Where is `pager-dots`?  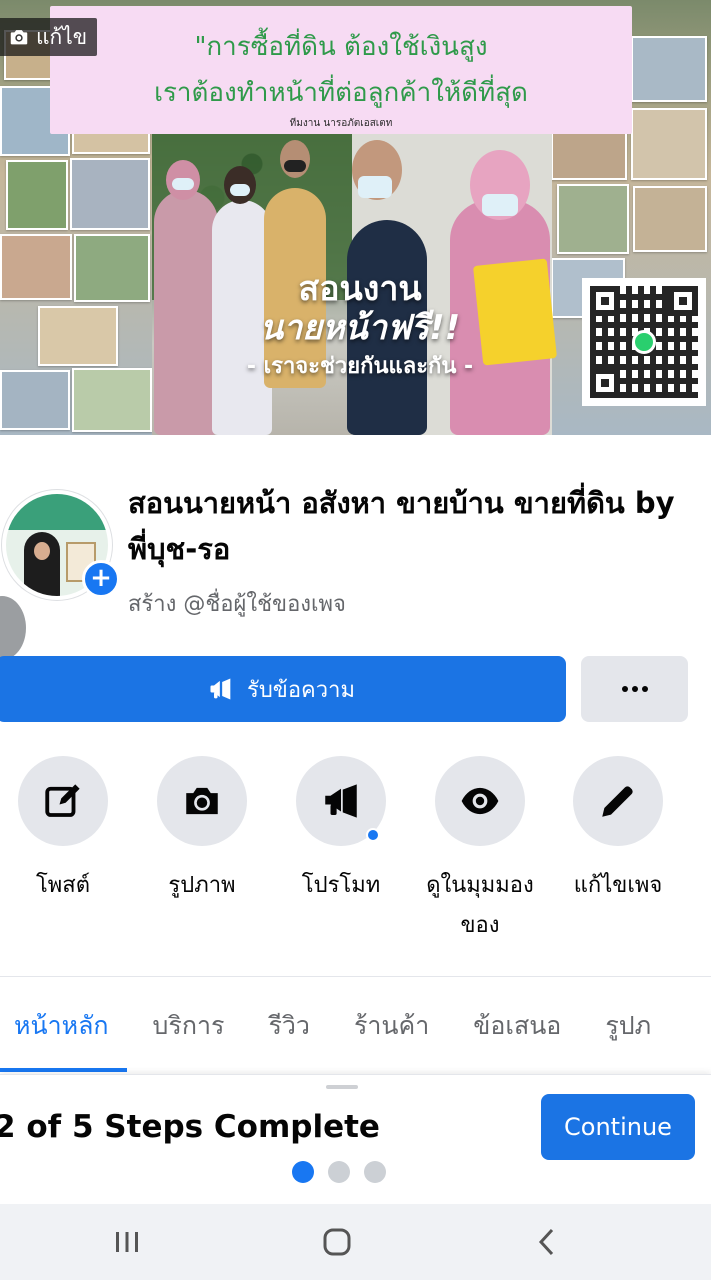
pager-dots is located at coordinates (339, 1172).